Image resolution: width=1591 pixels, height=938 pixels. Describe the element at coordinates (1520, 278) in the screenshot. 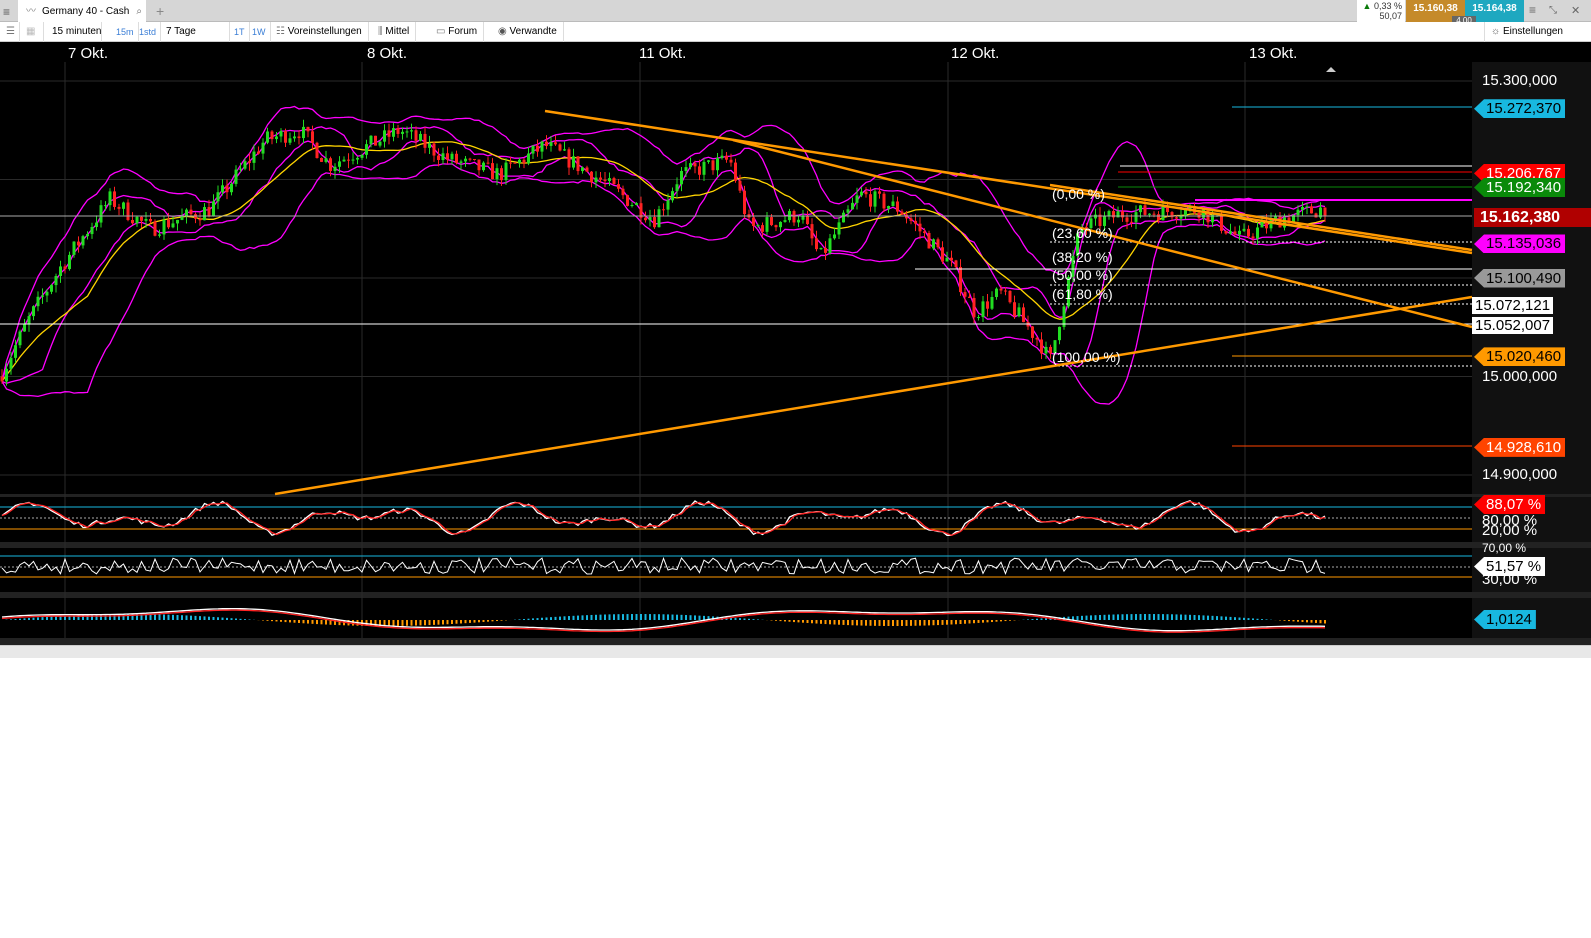

I see `price-tag: 15.100,490` at that location.